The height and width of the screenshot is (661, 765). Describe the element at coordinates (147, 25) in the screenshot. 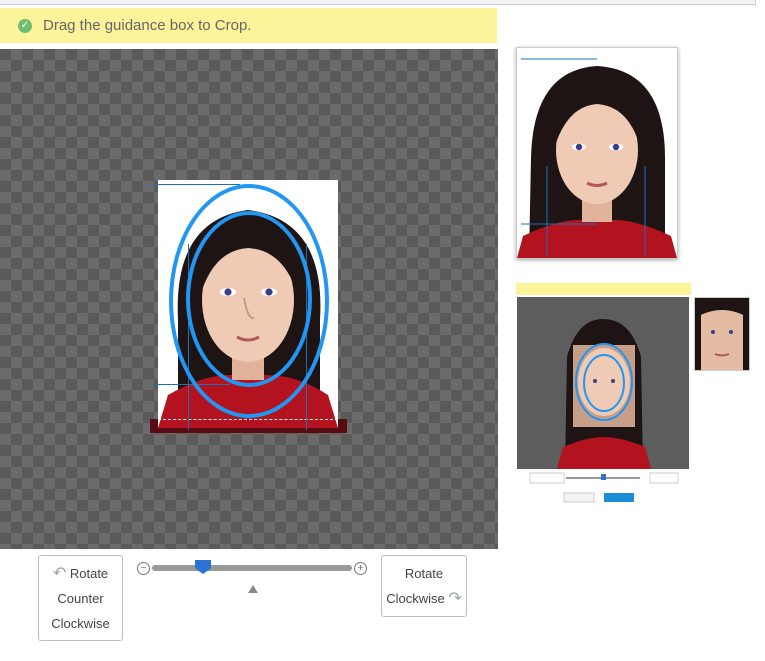

I see `hint-text: Drag the guidance box to Crop.` at that location.